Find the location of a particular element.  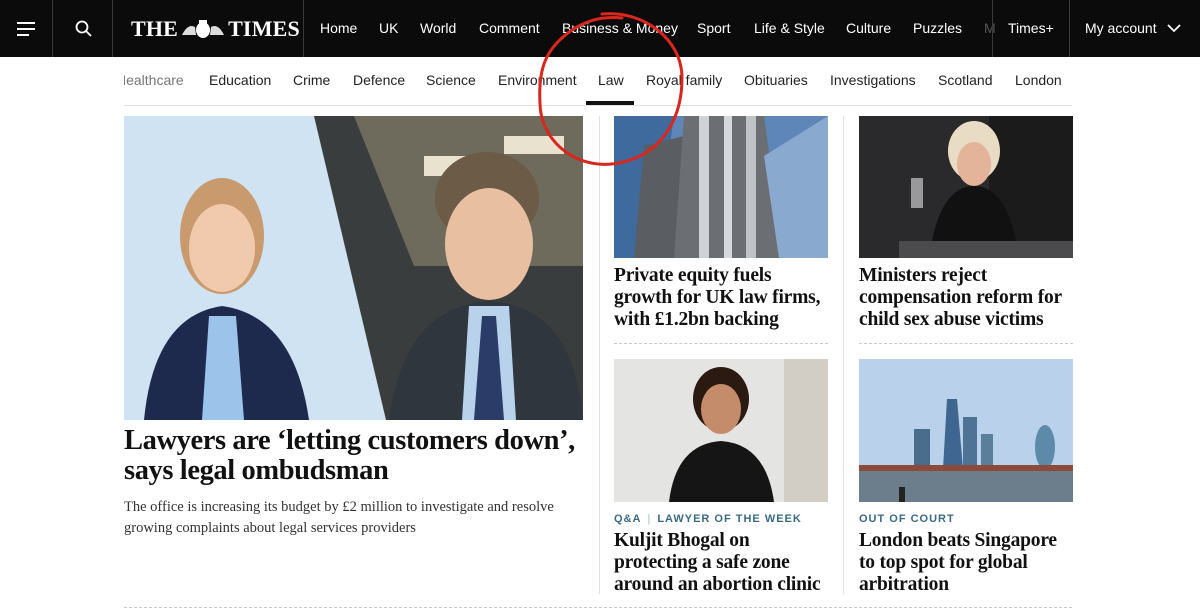

section-item-scotland: Scotland is located at coordinates (965, 80).